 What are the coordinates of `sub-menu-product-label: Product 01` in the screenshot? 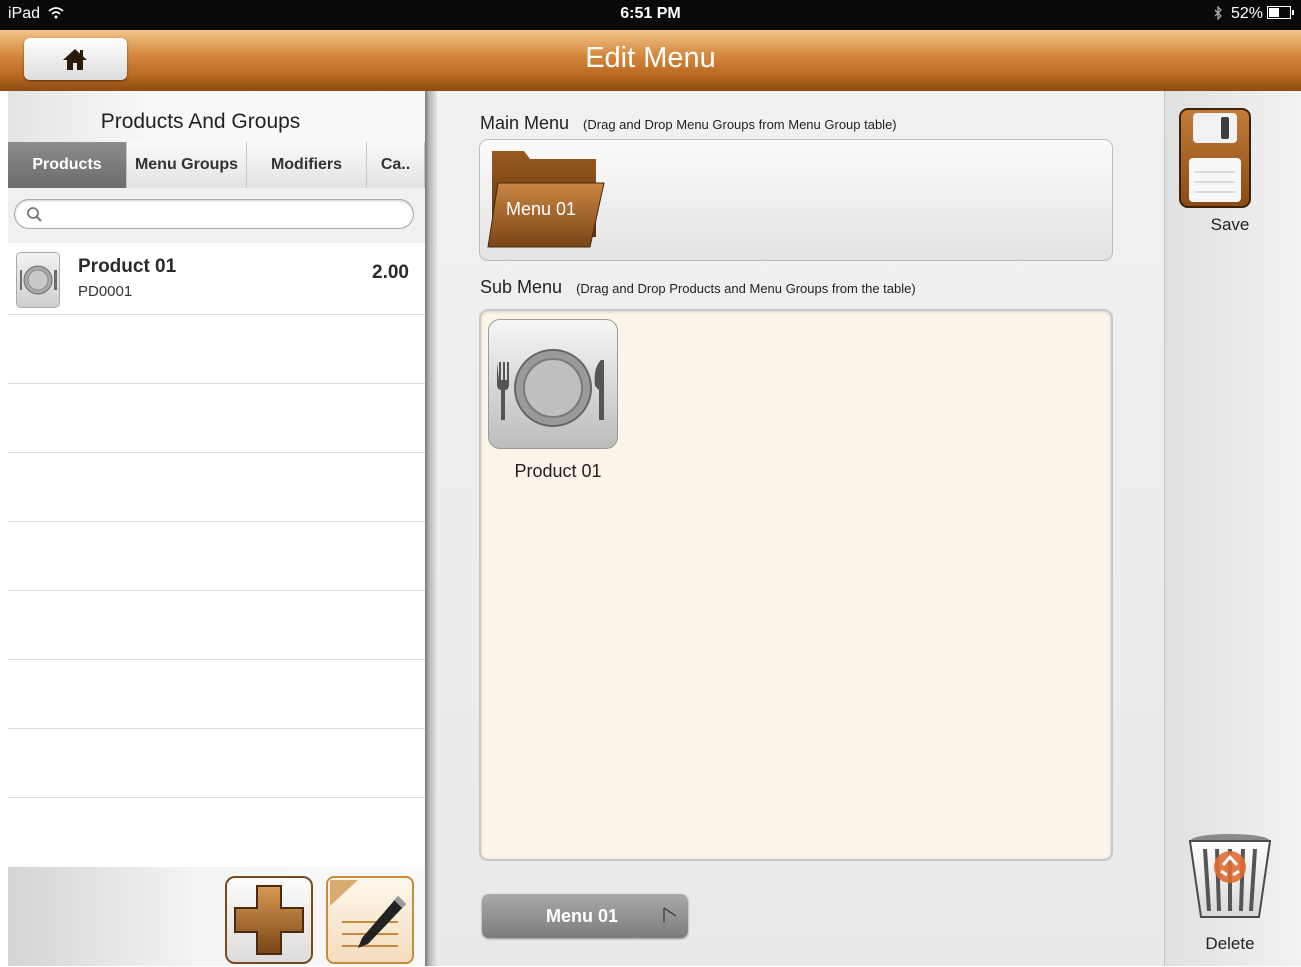 It's located at (558, 471).